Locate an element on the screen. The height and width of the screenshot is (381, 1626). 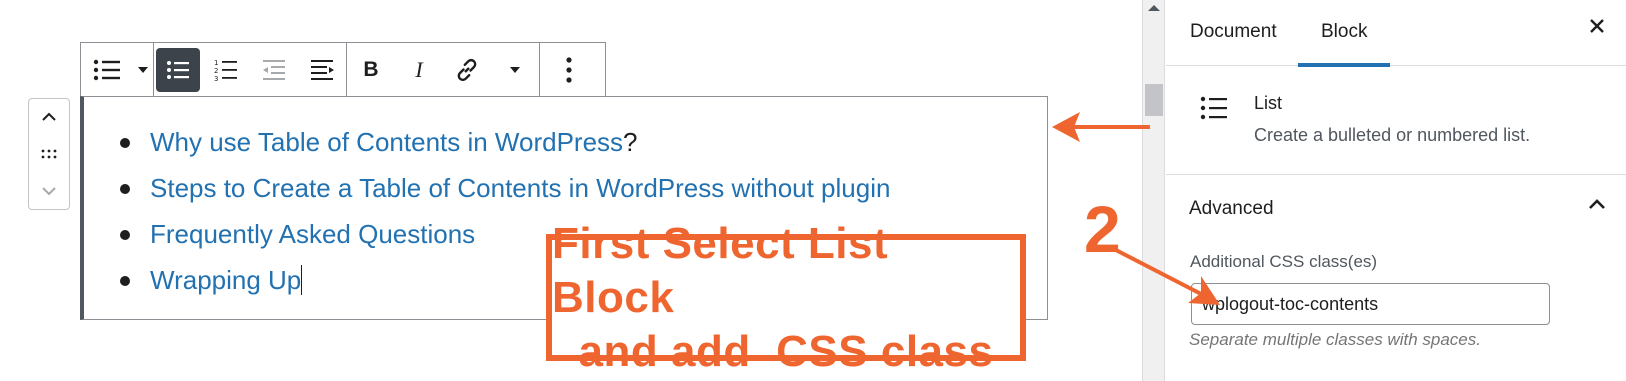
more-options-icon is located at coordinates (569, 70).